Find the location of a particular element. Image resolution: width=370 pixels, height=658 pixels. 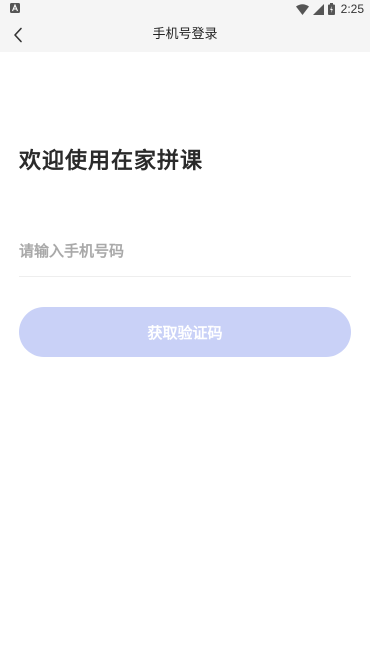

a-notification-icon is located at coordinates (15, 8).